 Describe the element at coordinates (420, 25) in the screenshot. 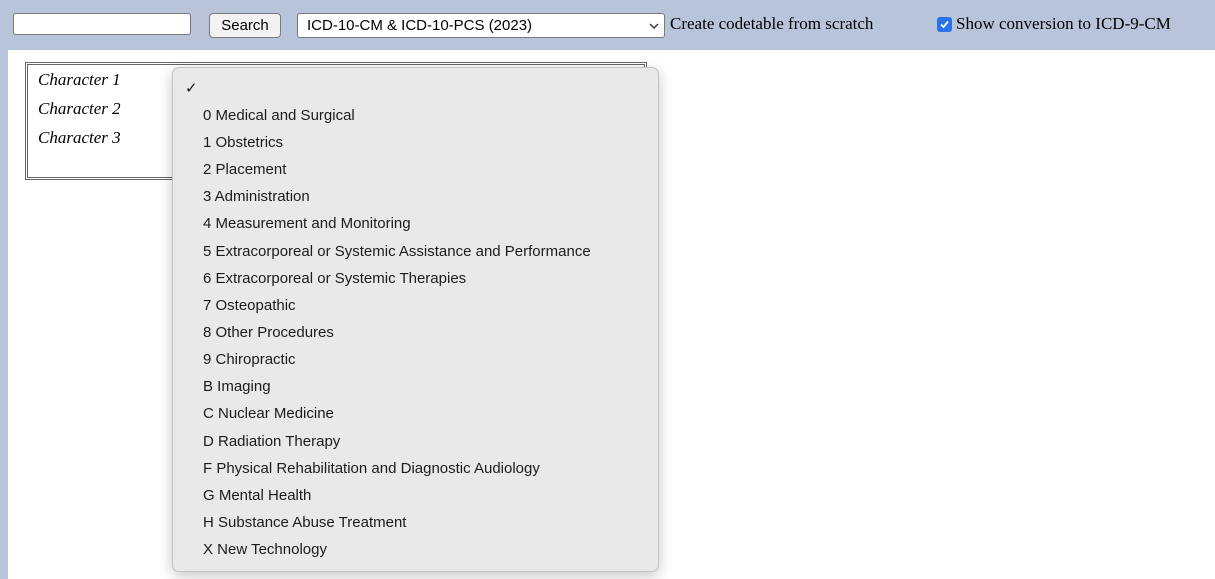

I see `version-select-value: ICD-10-CM & ICD-10-PCS (2023)` at that location.